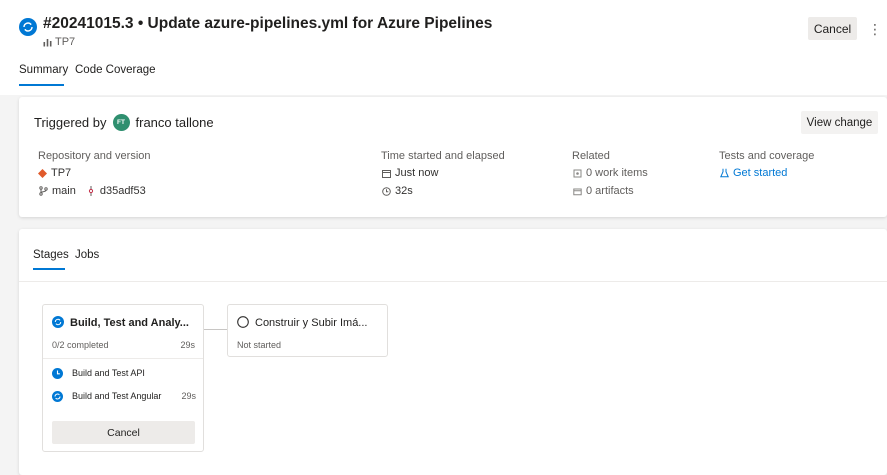  I want to click on version-info: main d35adf53, so click(92, 191).